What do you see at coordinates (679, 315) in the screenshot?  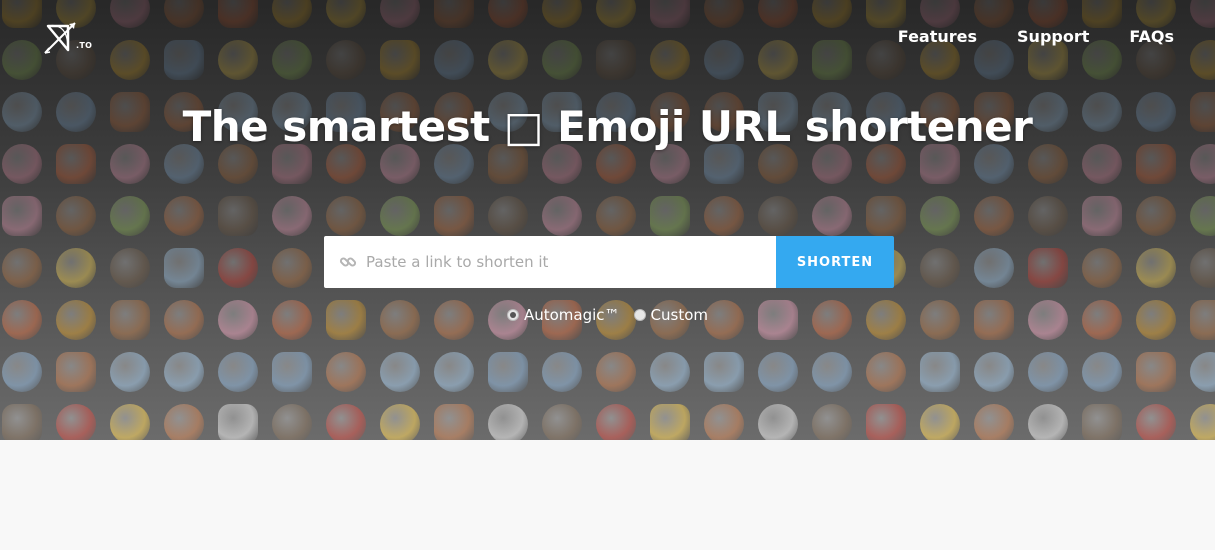 I see `option-custom-label: Custom` at bounding box center [679, 315].